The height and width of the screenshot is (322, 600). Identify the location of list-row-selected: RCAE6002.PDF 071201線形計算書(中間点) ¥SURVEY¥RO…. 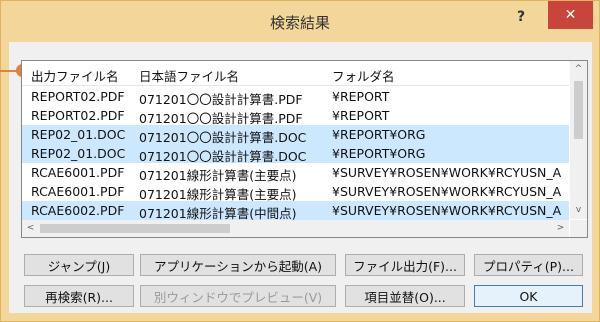
(295, 211).